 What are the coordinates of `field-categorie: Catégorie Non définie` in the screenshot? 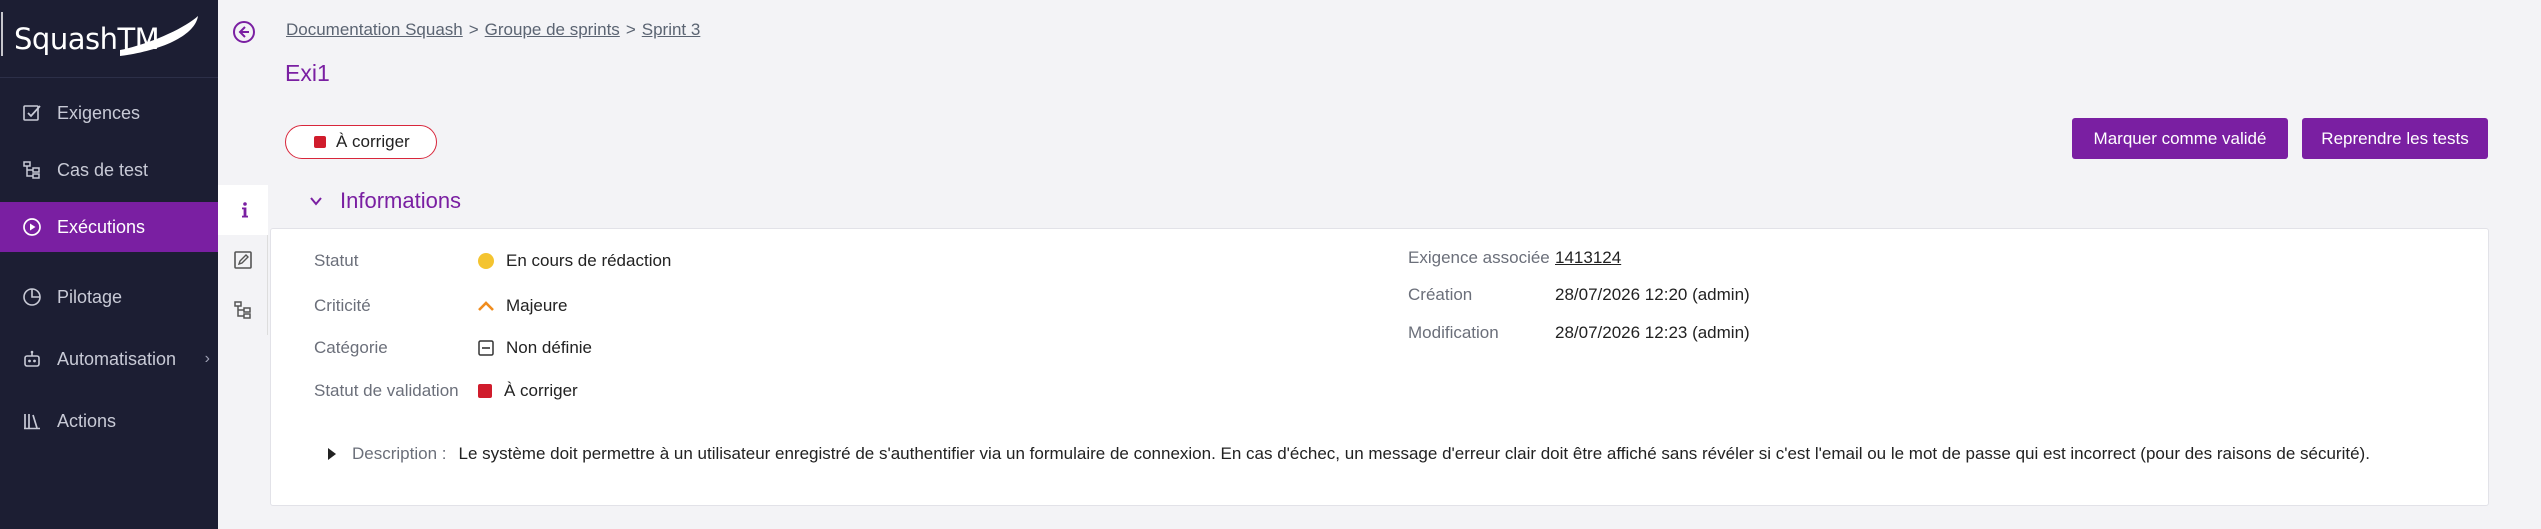 It's located at (453, 348).